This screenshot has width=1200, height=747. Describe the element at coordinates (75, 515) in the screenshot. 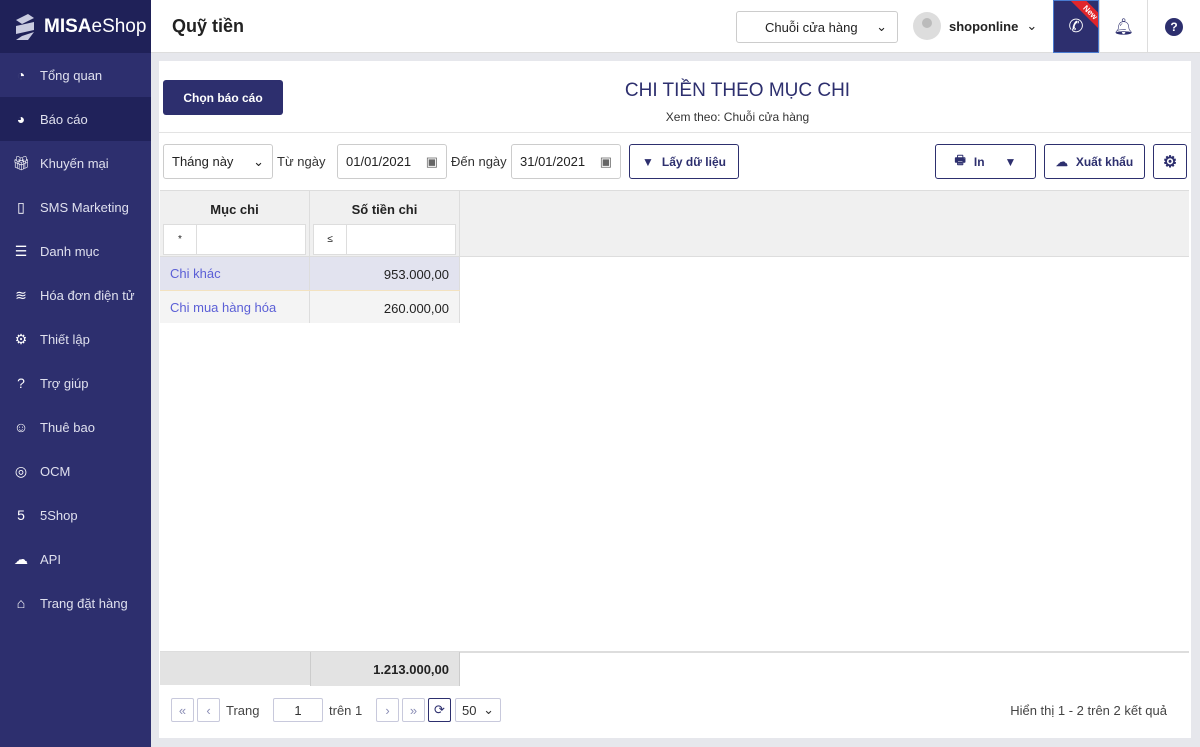

I see `sidebar-item-5shop: 5 5Shop` at that location.